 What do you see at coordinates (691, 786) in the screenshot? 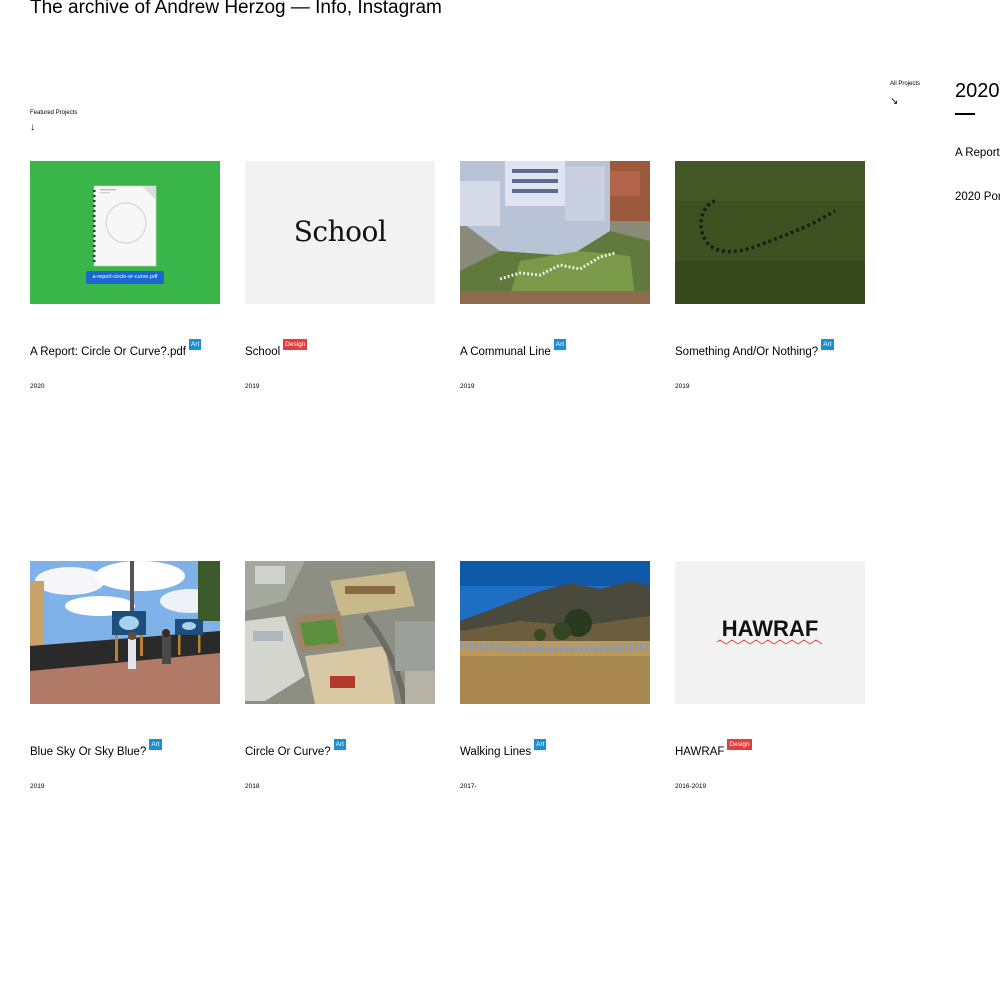
I see `project-year: 2016-2019` at bounding box center [691, 786].